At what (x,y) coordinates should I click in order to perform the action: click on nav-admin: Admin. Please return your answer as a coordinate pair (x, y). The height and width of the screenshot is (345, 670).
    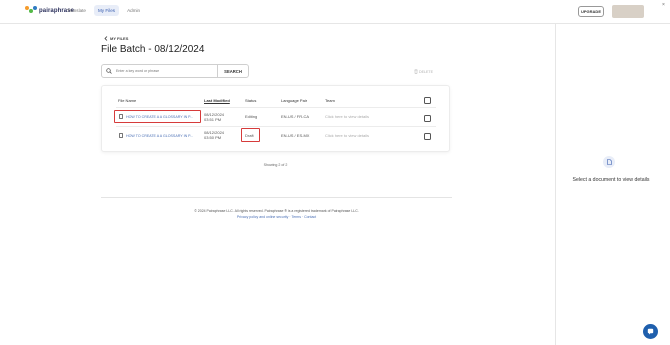
    Looking at the image, I should click on (133, 10).